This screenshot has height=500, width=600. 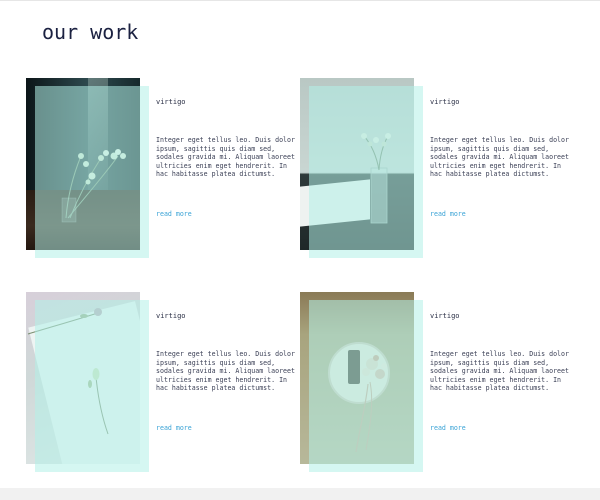 I want to click on page-title: our work, so click(x=90, y=32).